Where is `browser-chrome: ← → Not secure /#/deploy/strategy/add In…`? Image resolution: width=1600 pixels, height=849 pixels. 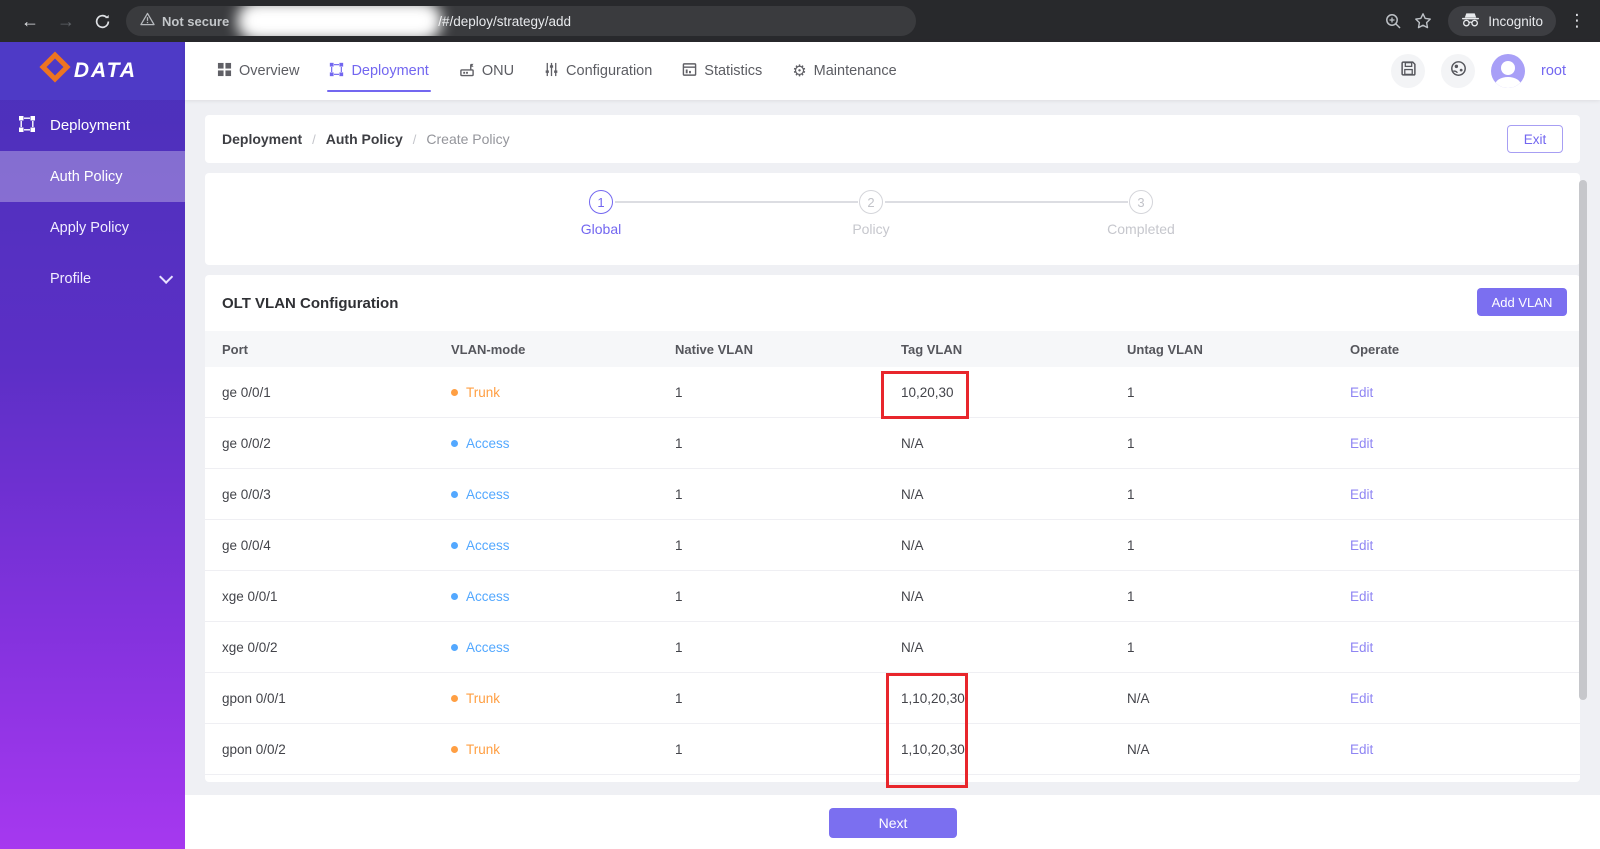
browser-chrome: ← → Not secure /#/deploy/strategy/add In… is located at coordinates (800, 21).